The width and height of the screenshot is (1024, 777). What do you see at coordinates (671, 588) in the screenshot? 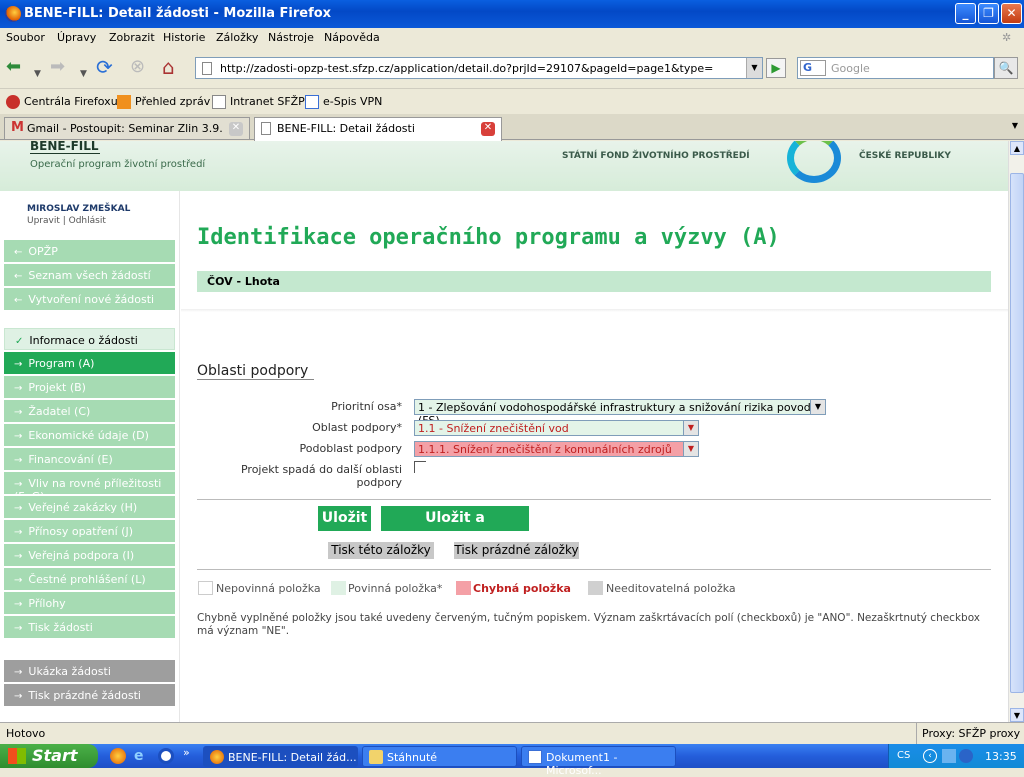
I see `legend-readonly: Needitovatelná položka` at bounding box center [671, 588].